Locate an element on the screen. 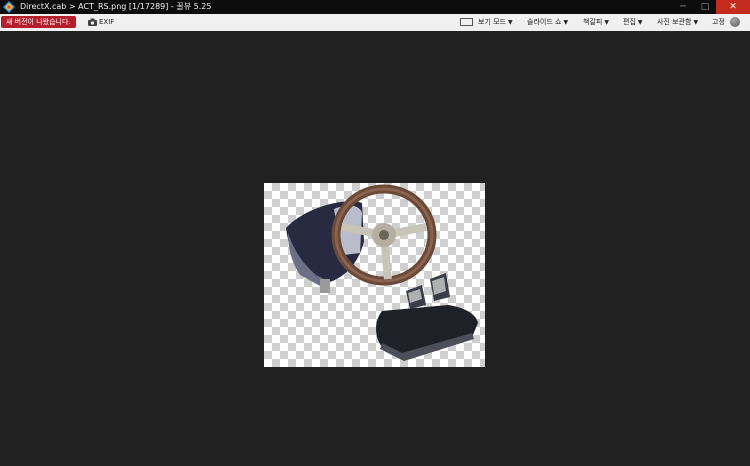 Image resolution: width=750 pixels, height=466 pixels. menu-bookmark: 책갈피 ▼ is located at coordinates (596, 22).